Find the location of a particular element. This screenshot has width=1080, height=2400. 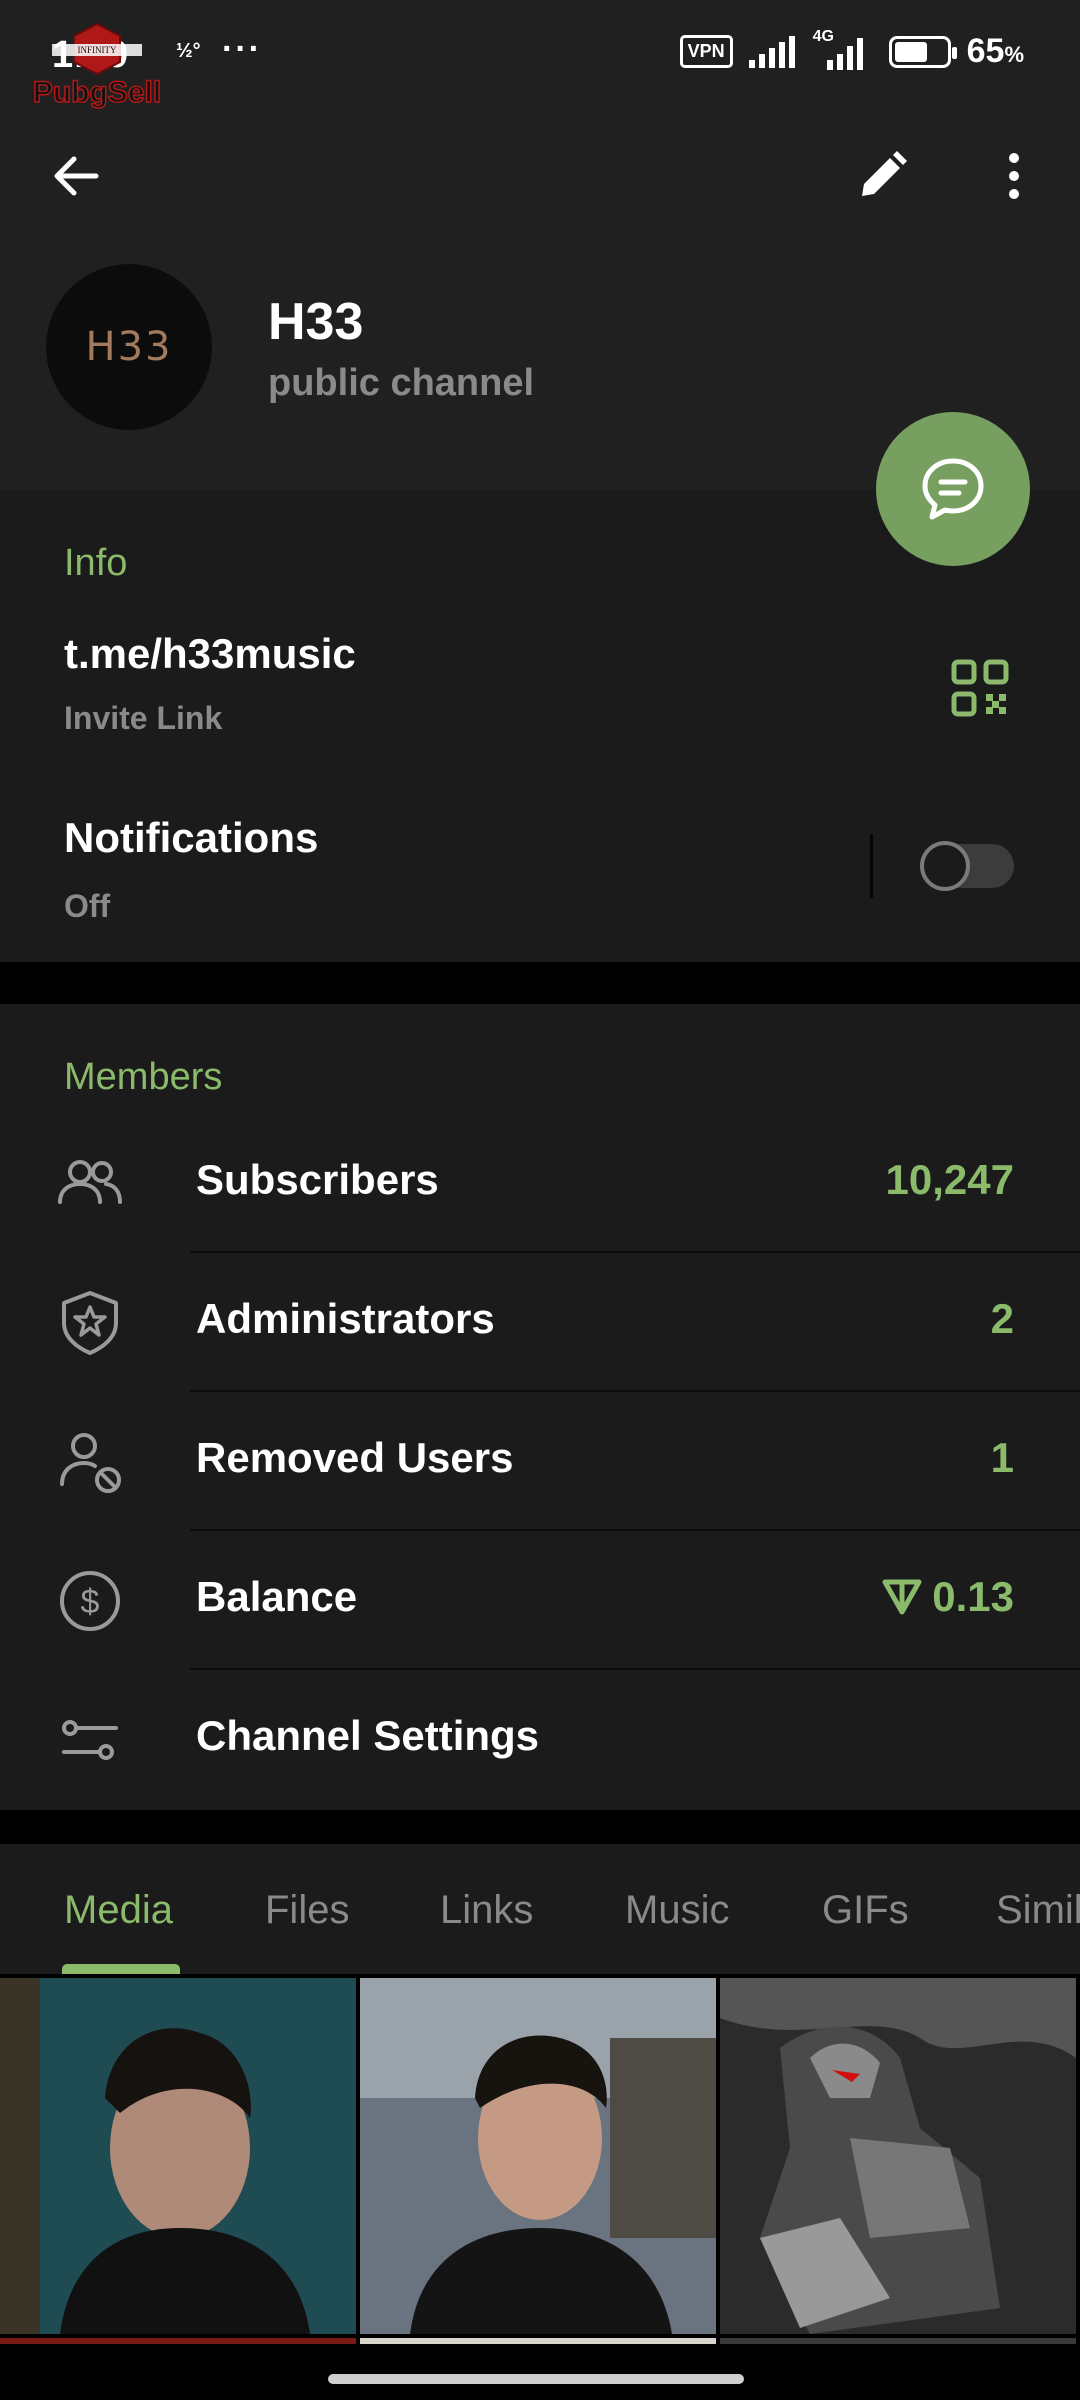

people-icon is located at coordinates (90, 1182).